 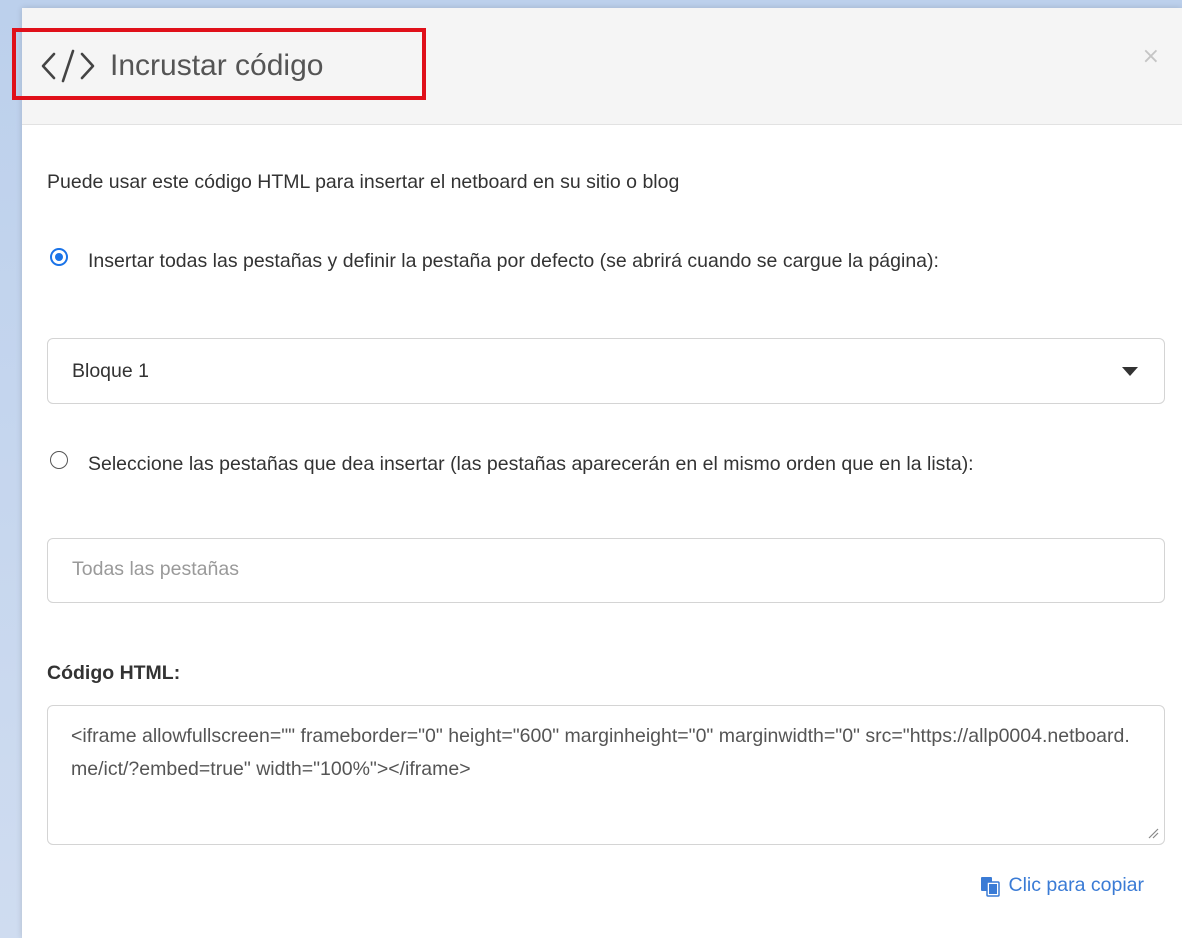 I want to click on chevron-down-icon, so click(x=1130, y=371).